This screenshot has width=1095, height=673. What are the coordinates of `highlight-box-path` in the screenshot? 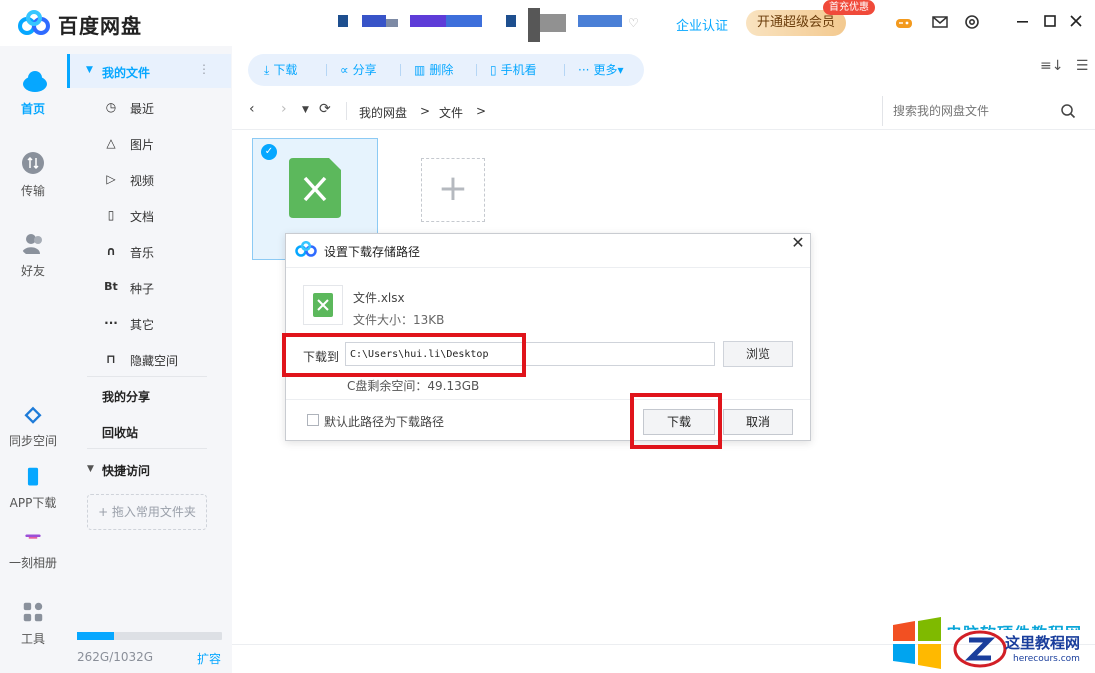 It's located at (404, 355).